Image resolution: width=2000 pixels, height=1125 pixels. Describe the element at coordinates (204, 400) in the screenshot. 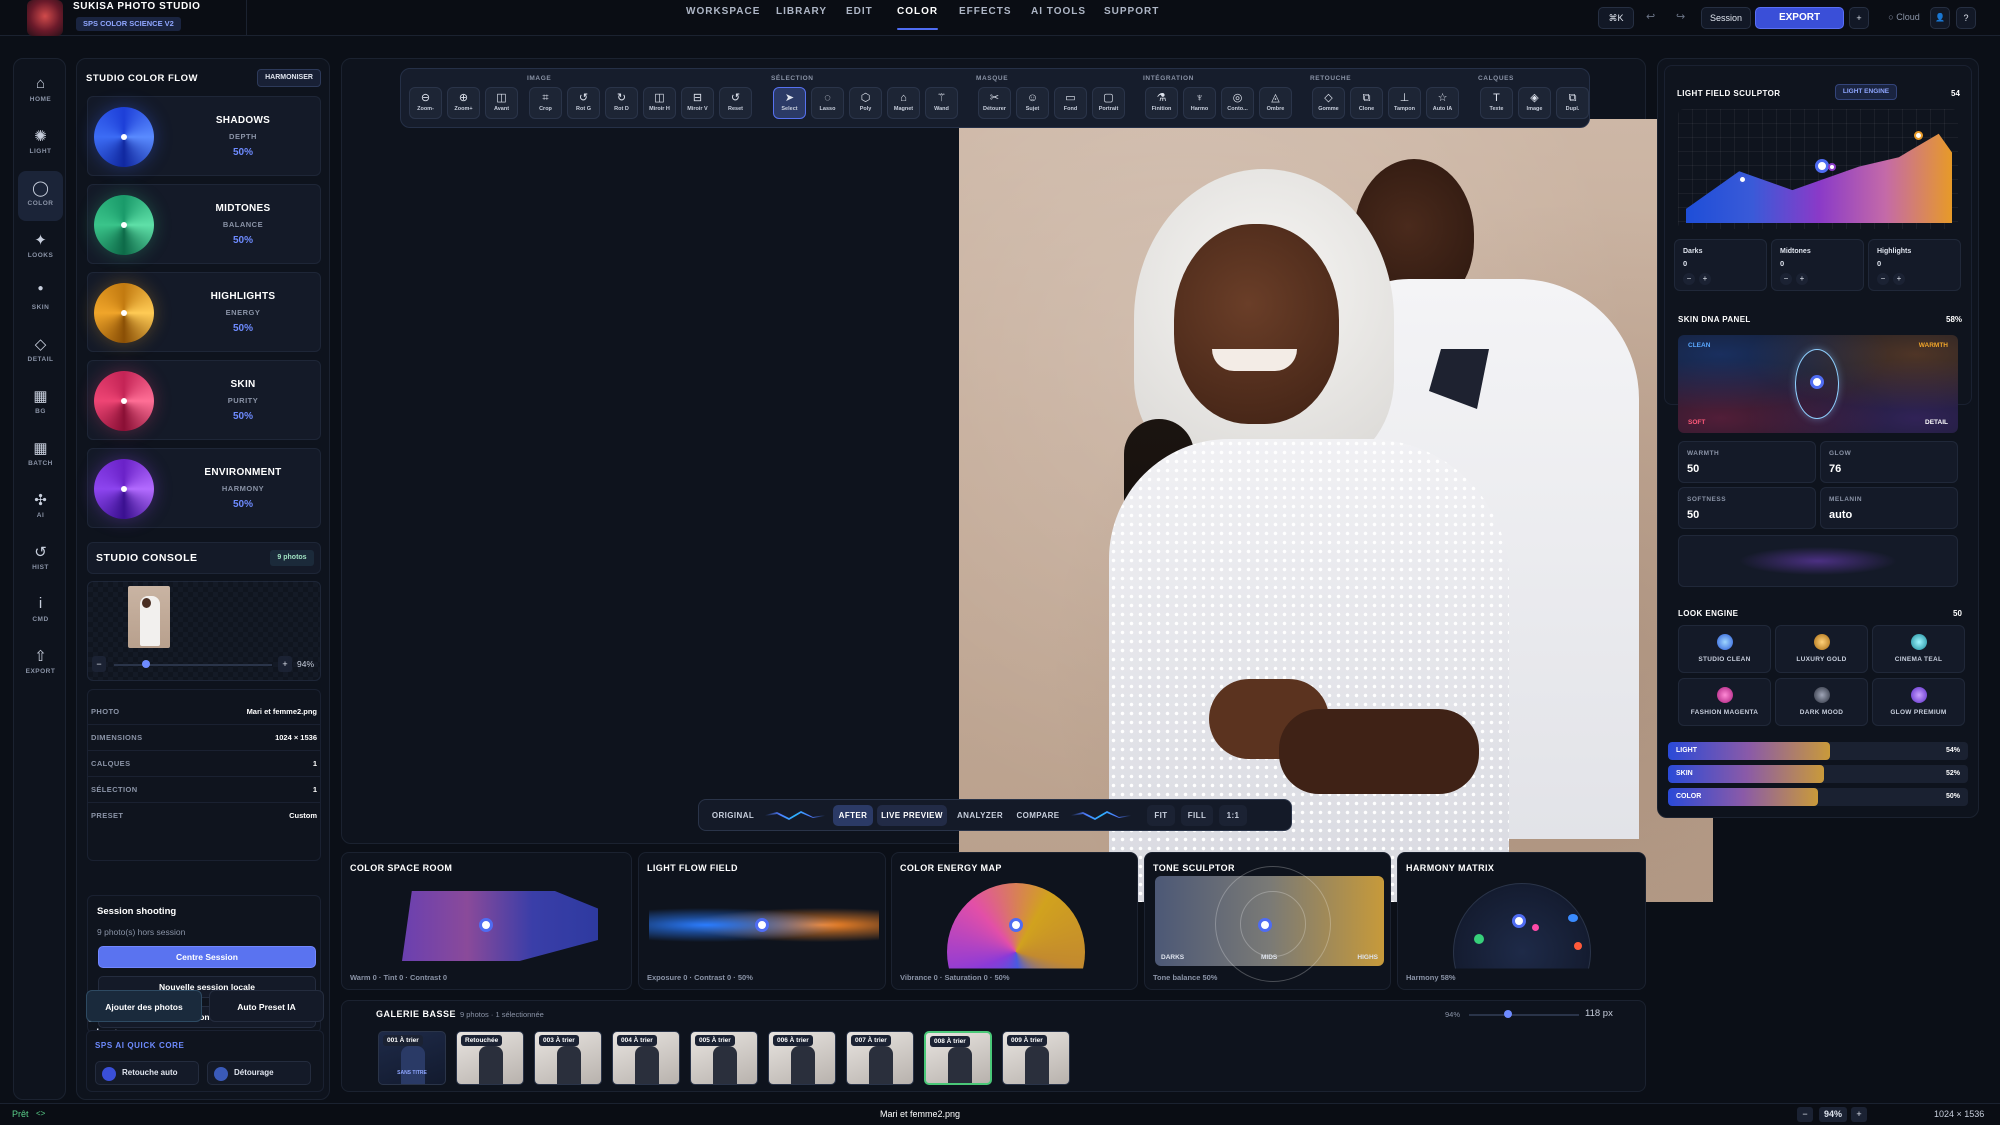

I see `flow-skin: SKIN PURITY 50%` at that location.